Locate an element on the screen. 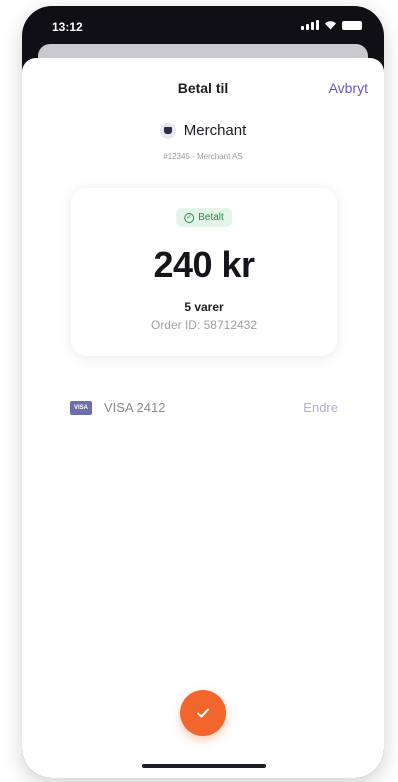  merchant-icon is located at coordinates (167, 130).